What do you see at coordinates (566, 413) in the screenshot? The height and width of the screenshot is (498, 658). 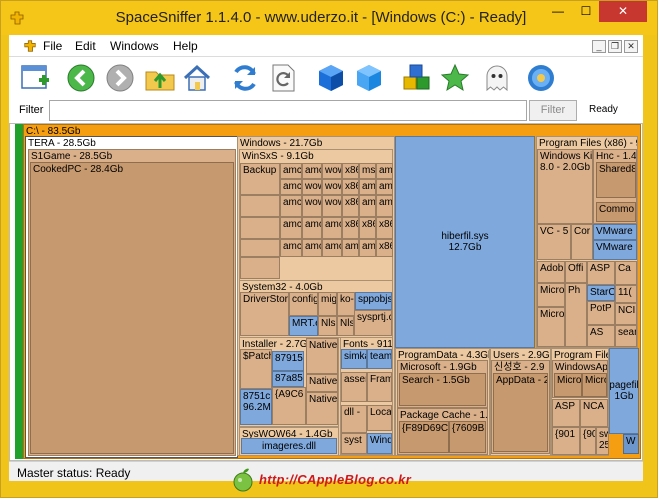 I see `tile-asp-3: ASP` at bounding box center [566, 413].